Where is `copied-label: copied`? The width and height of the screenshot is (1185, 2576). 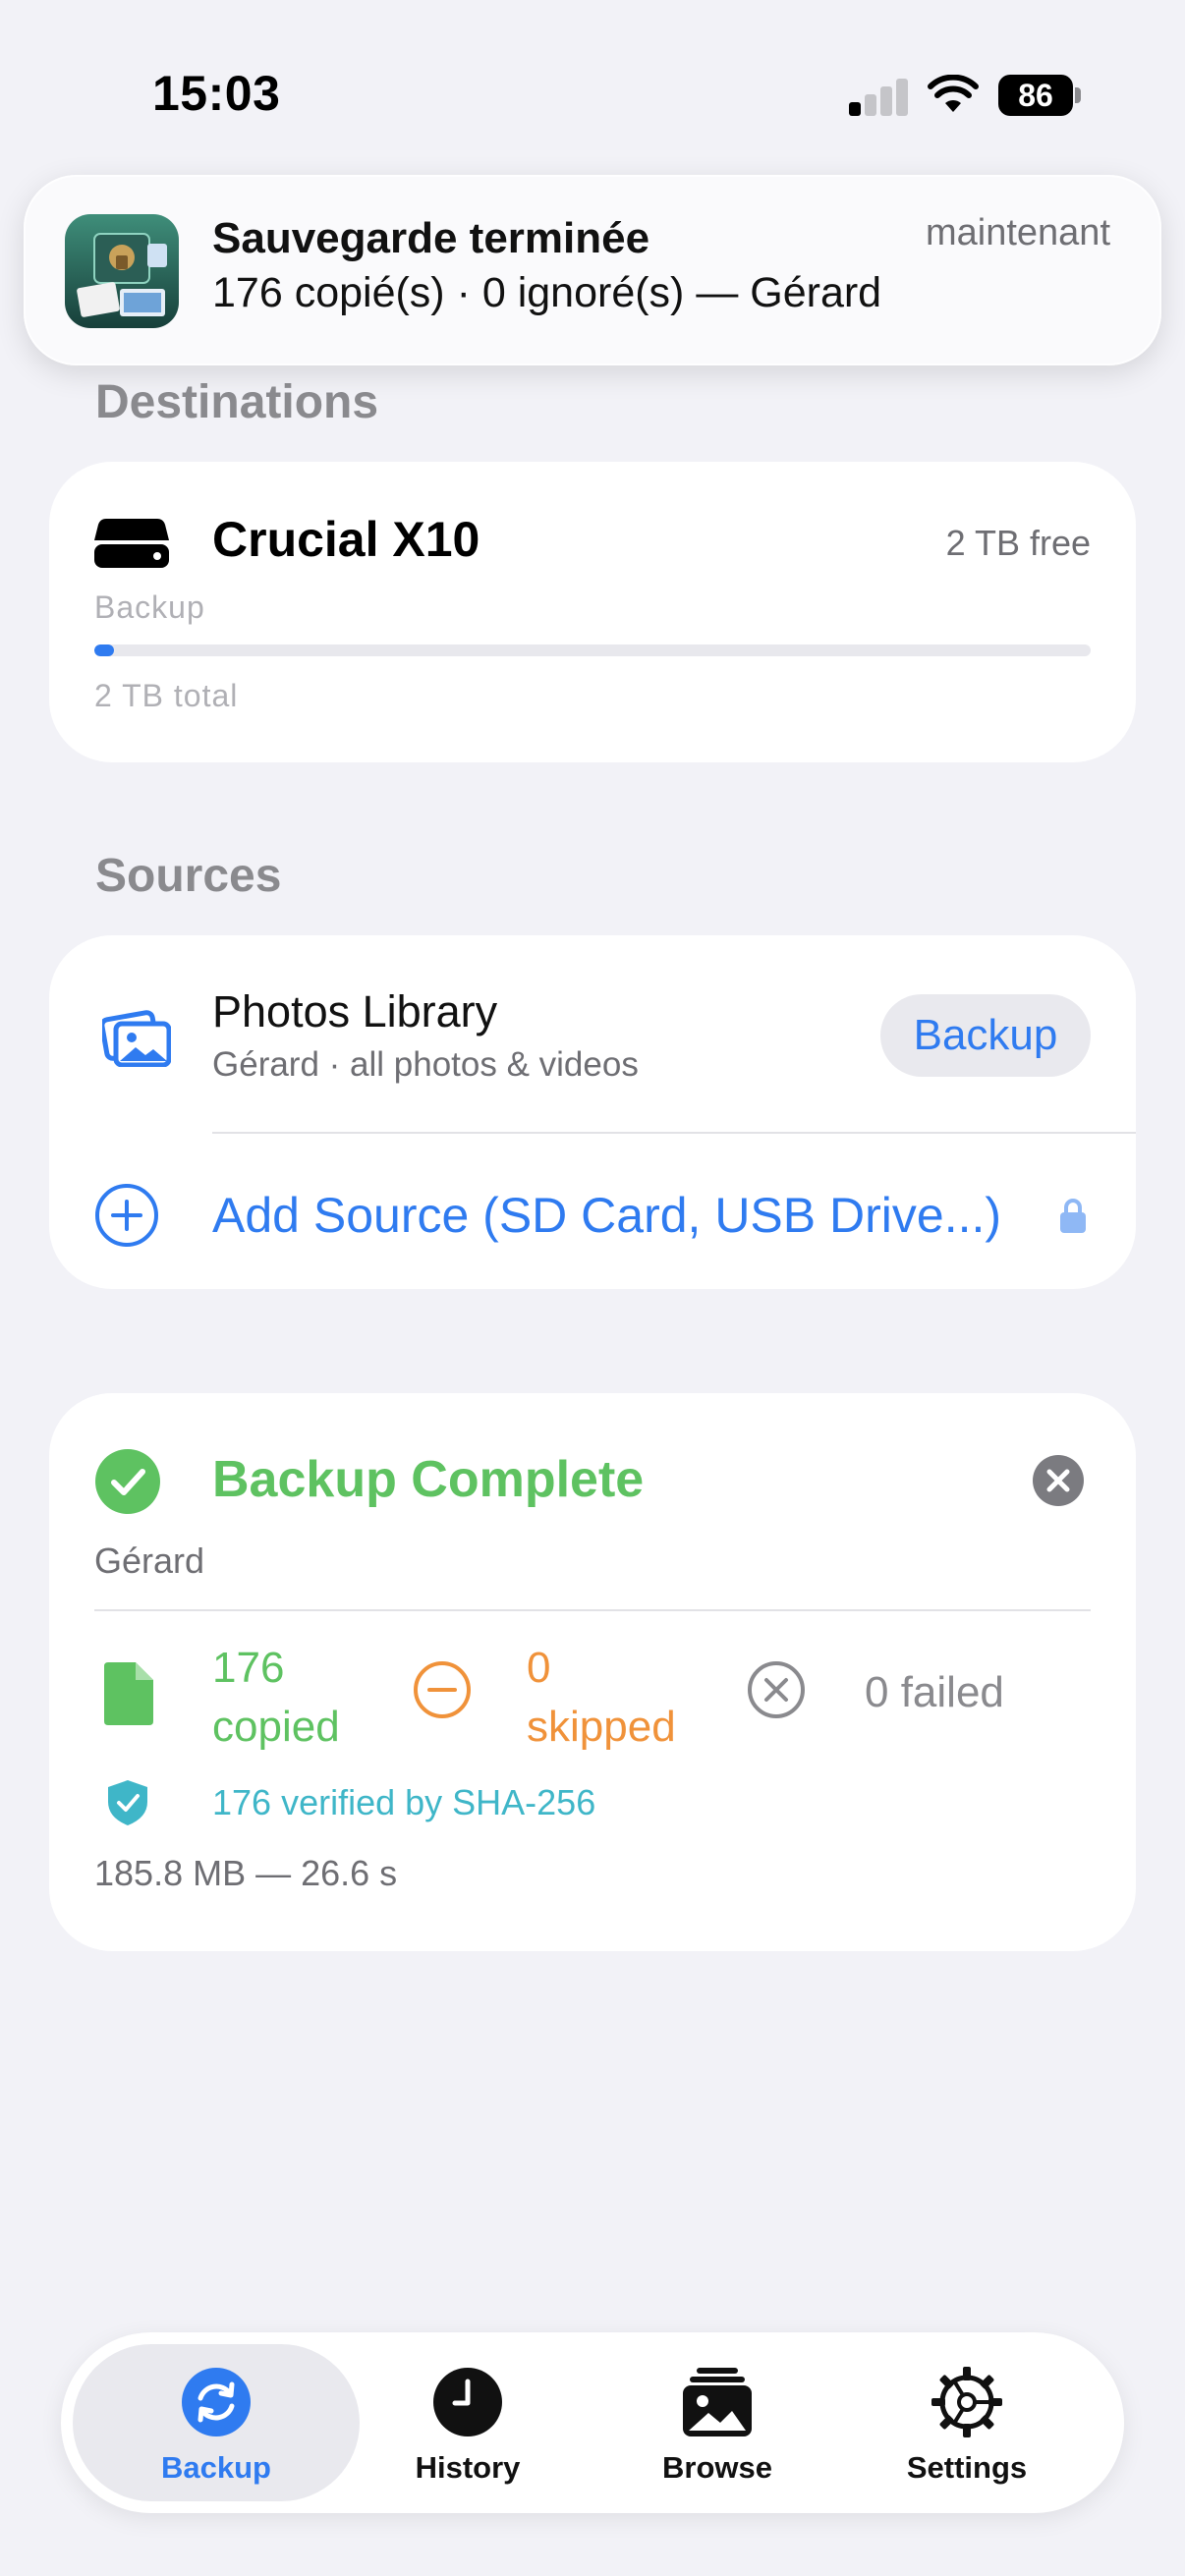
copied-label: copied is located at coordinates (276, 1727).